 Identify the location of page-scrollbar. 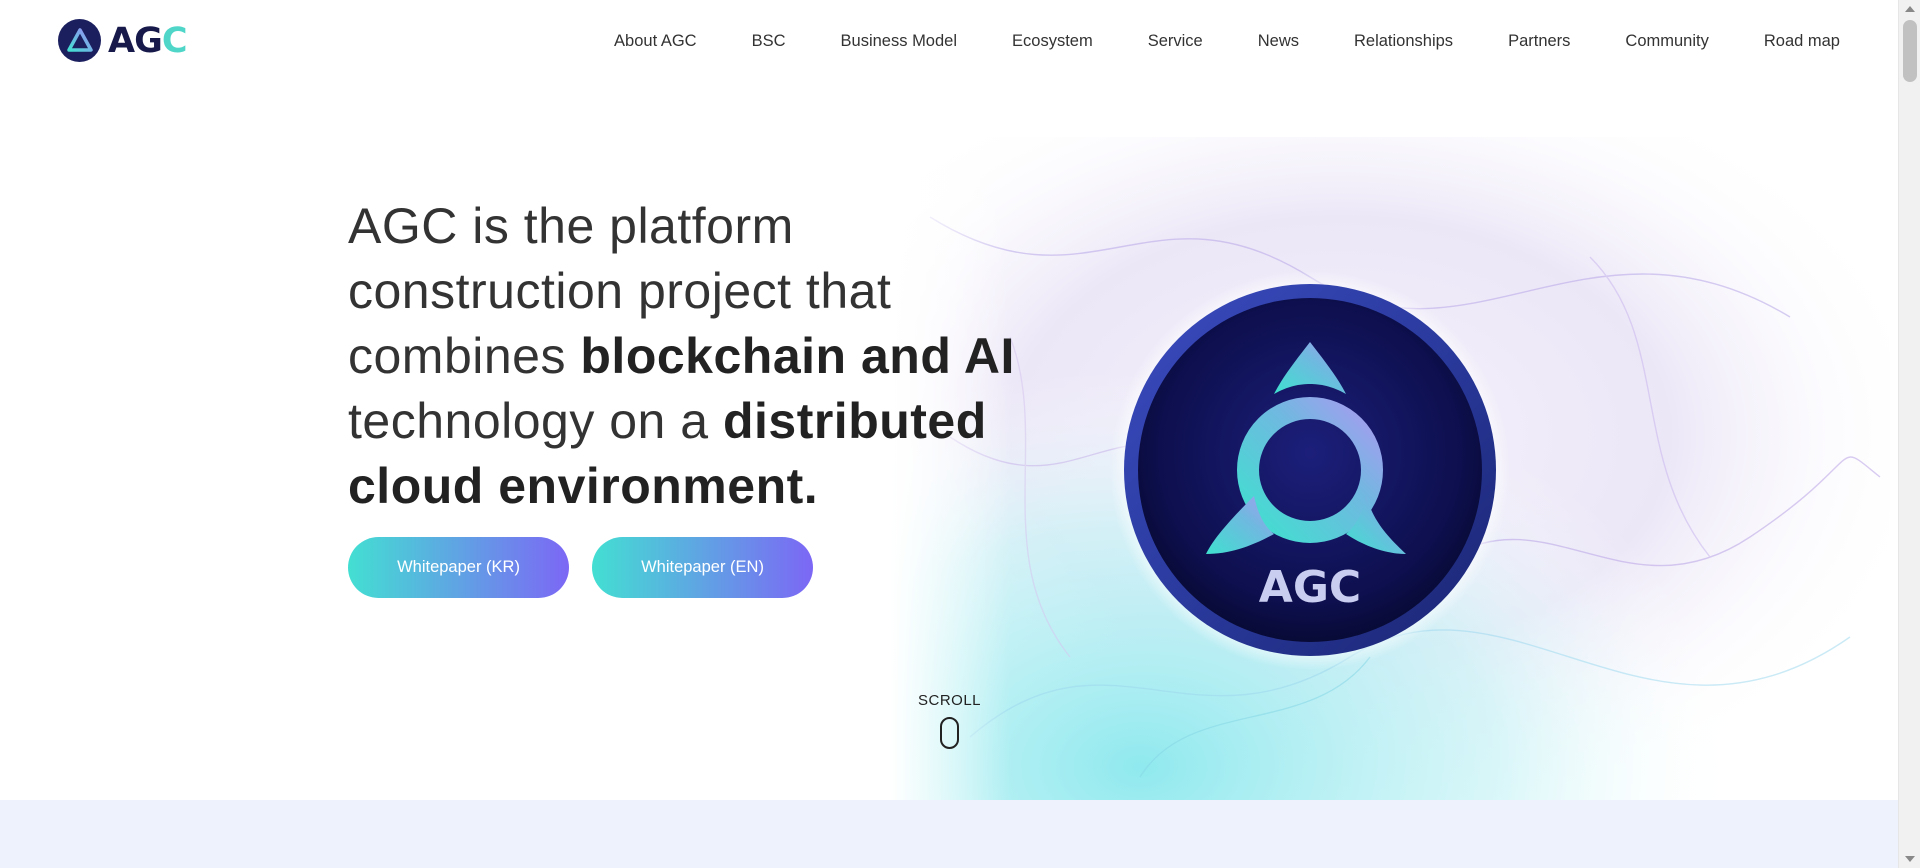
(1909, 434).